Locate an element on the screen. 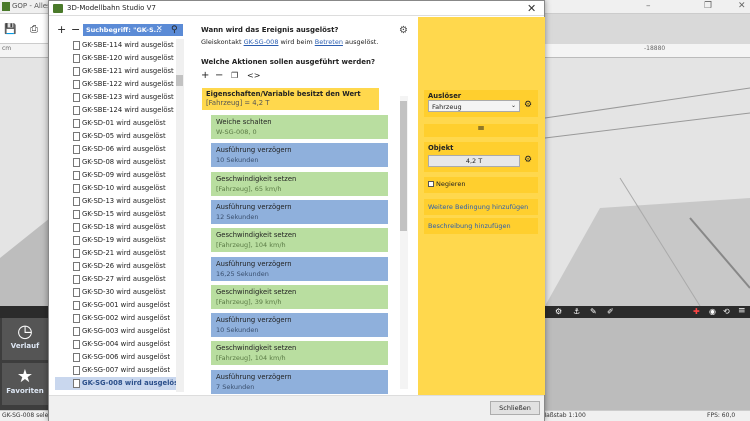  wrench-icon: ✎ is located at coordinates (593, 311).